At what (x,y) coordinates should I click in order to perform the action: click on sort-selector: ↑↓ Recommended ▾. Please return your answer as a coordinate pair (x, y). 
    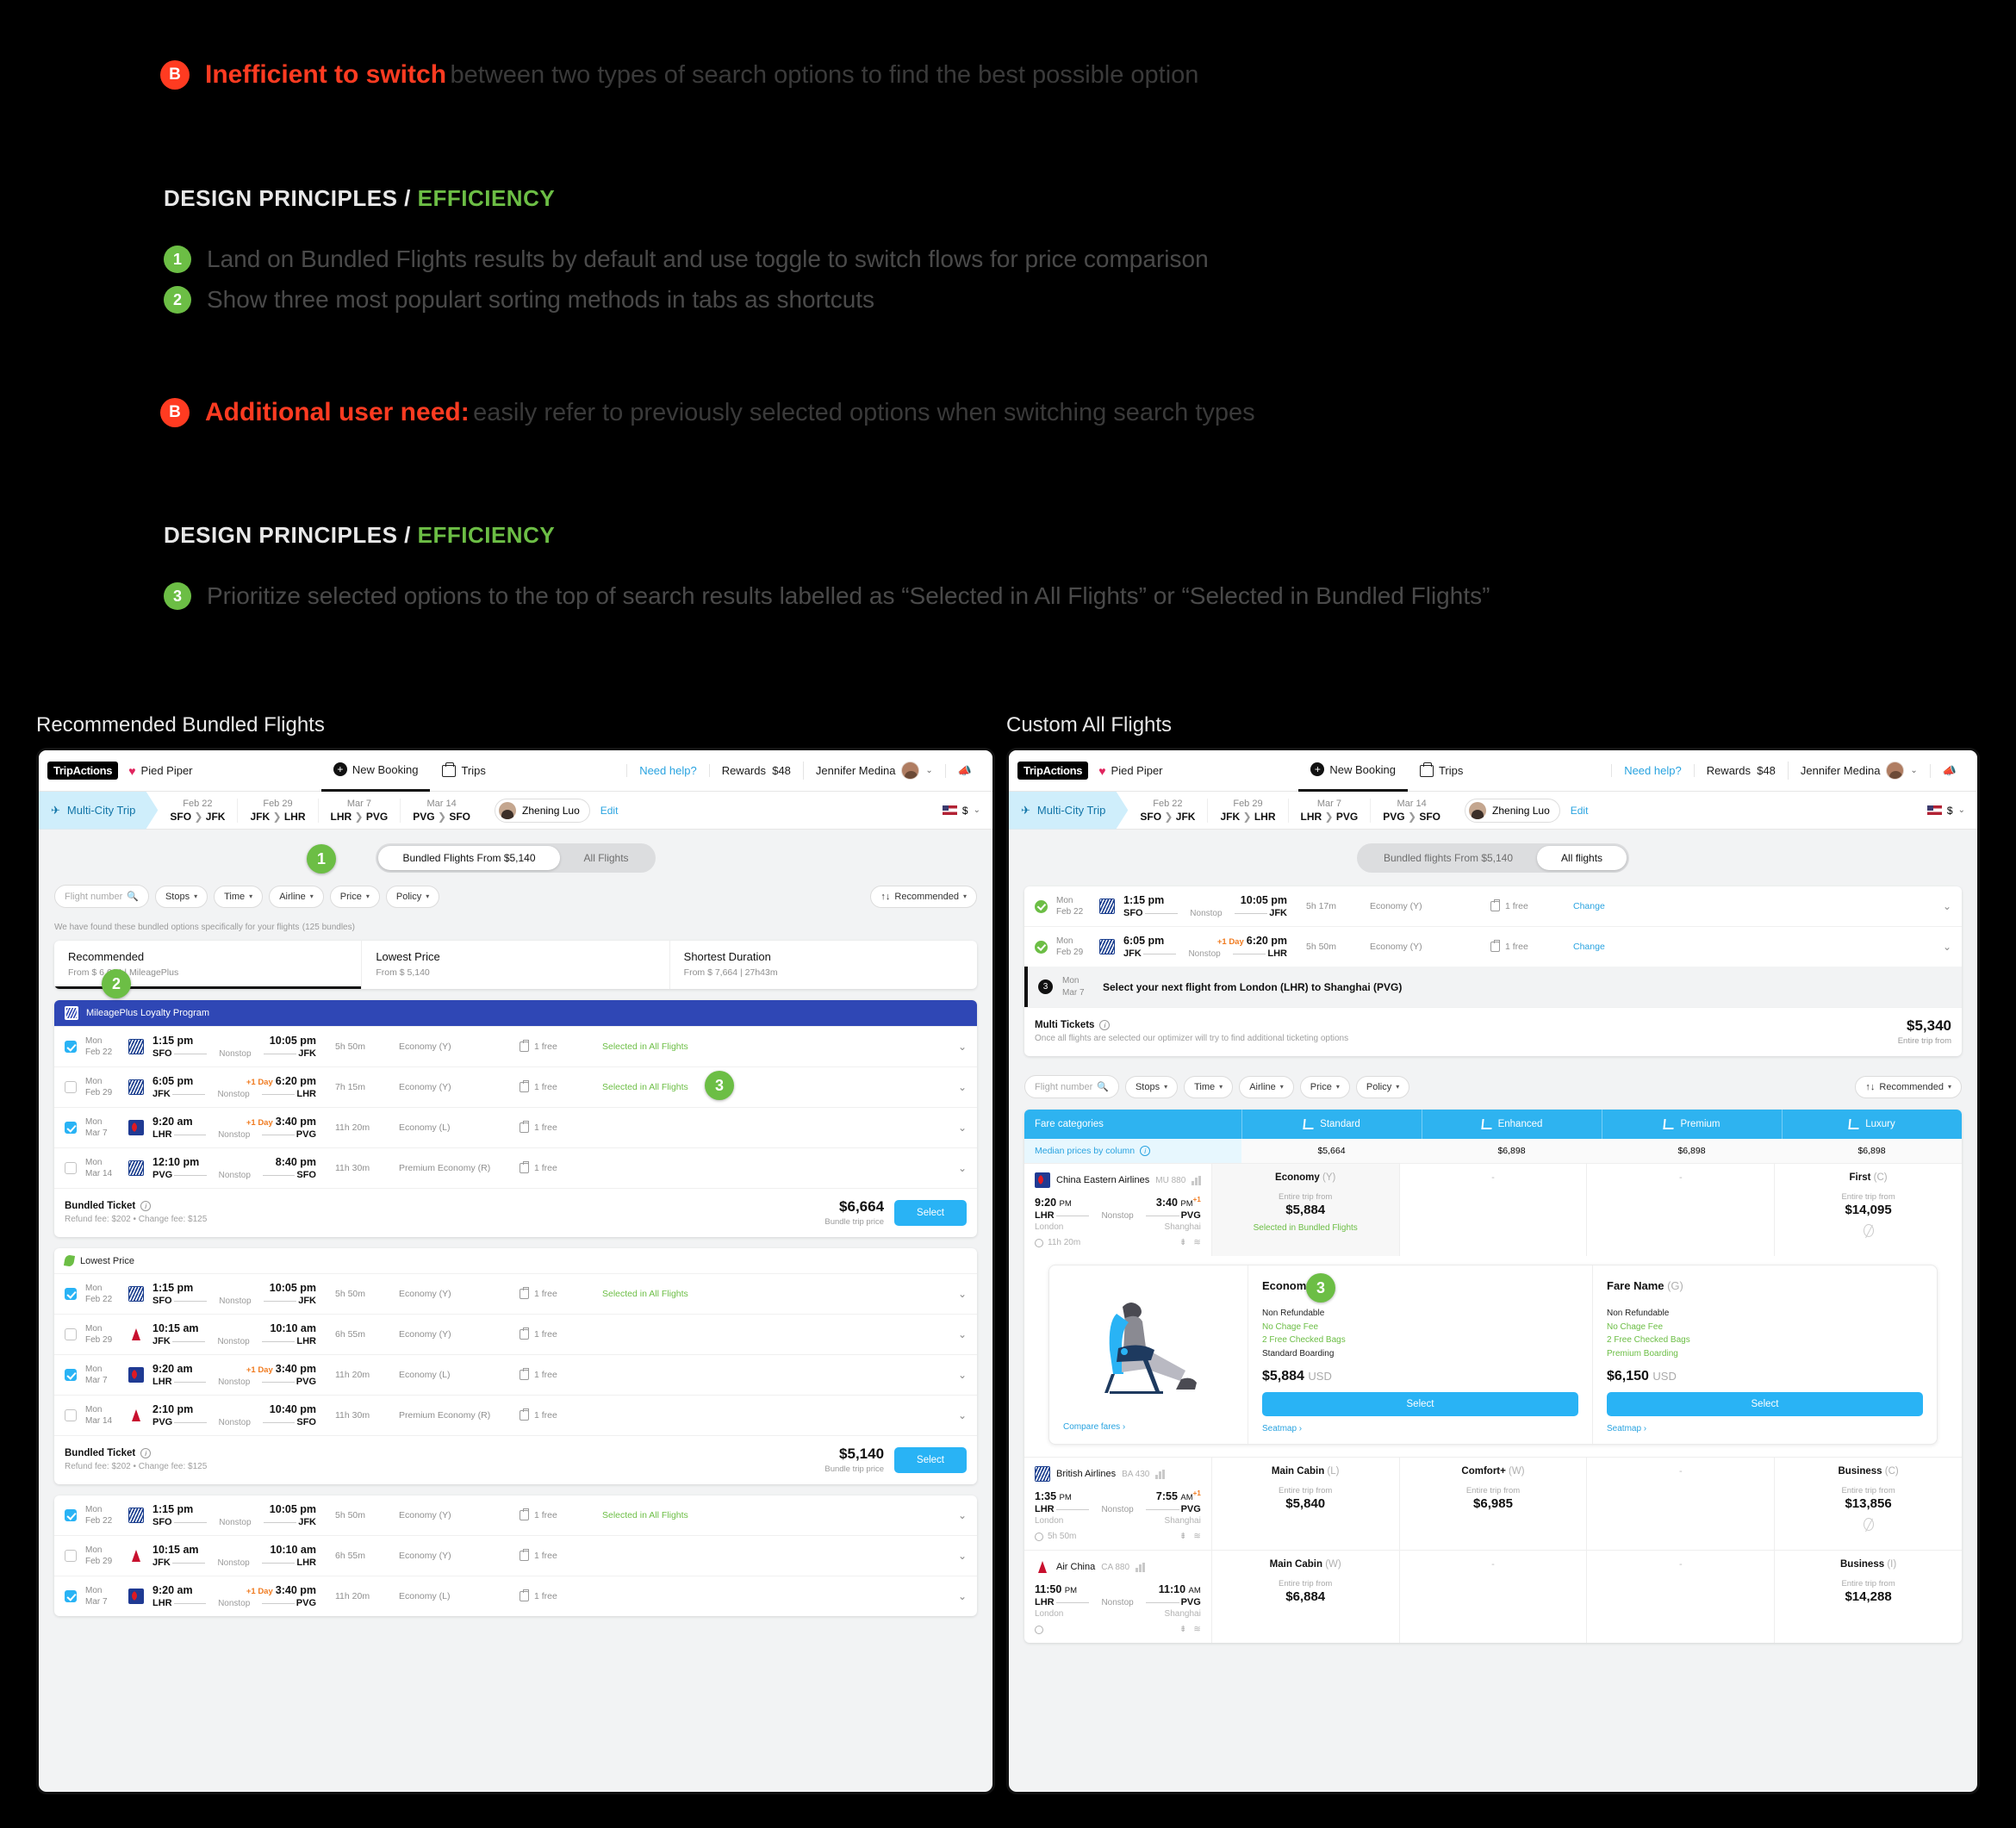
    Looking at the image, I should click on (924, 896).